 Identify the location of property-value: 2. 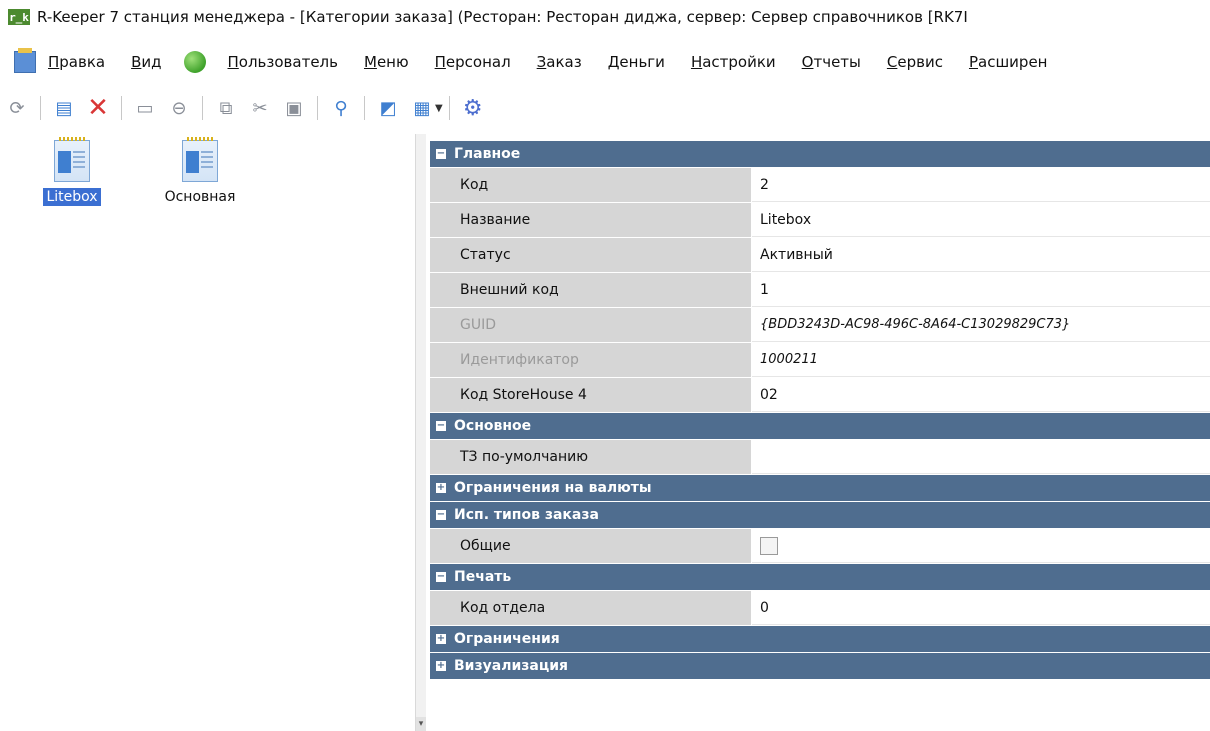
(981, 185).